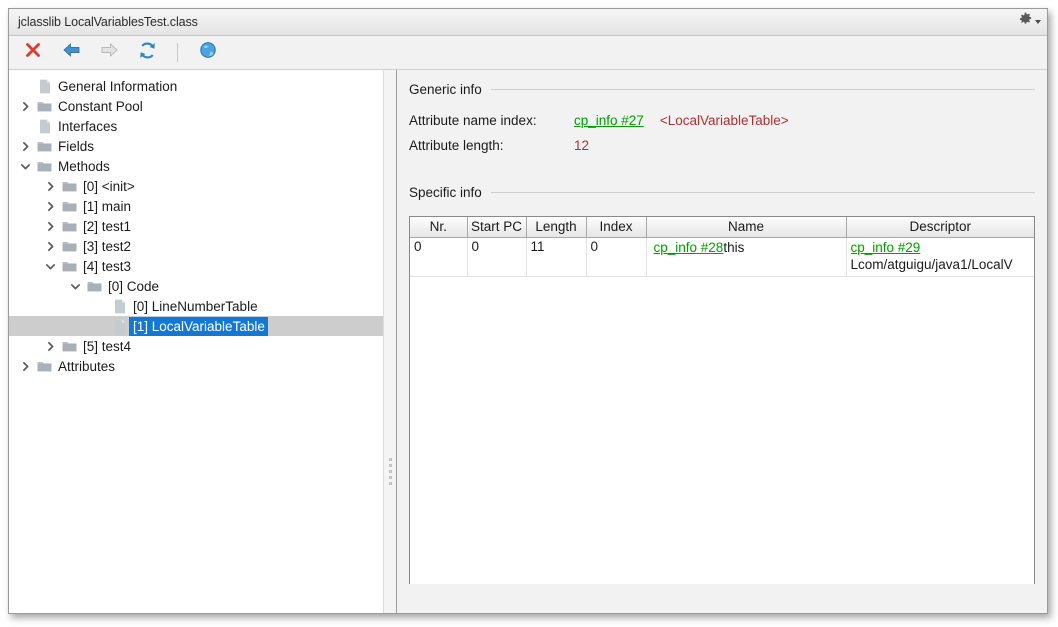 The image size is (1058, 627). What do you see at coordinates (76, 146) in the screenshot?
I see `tree-node-label: Fields` at bounding box center [76, 146].